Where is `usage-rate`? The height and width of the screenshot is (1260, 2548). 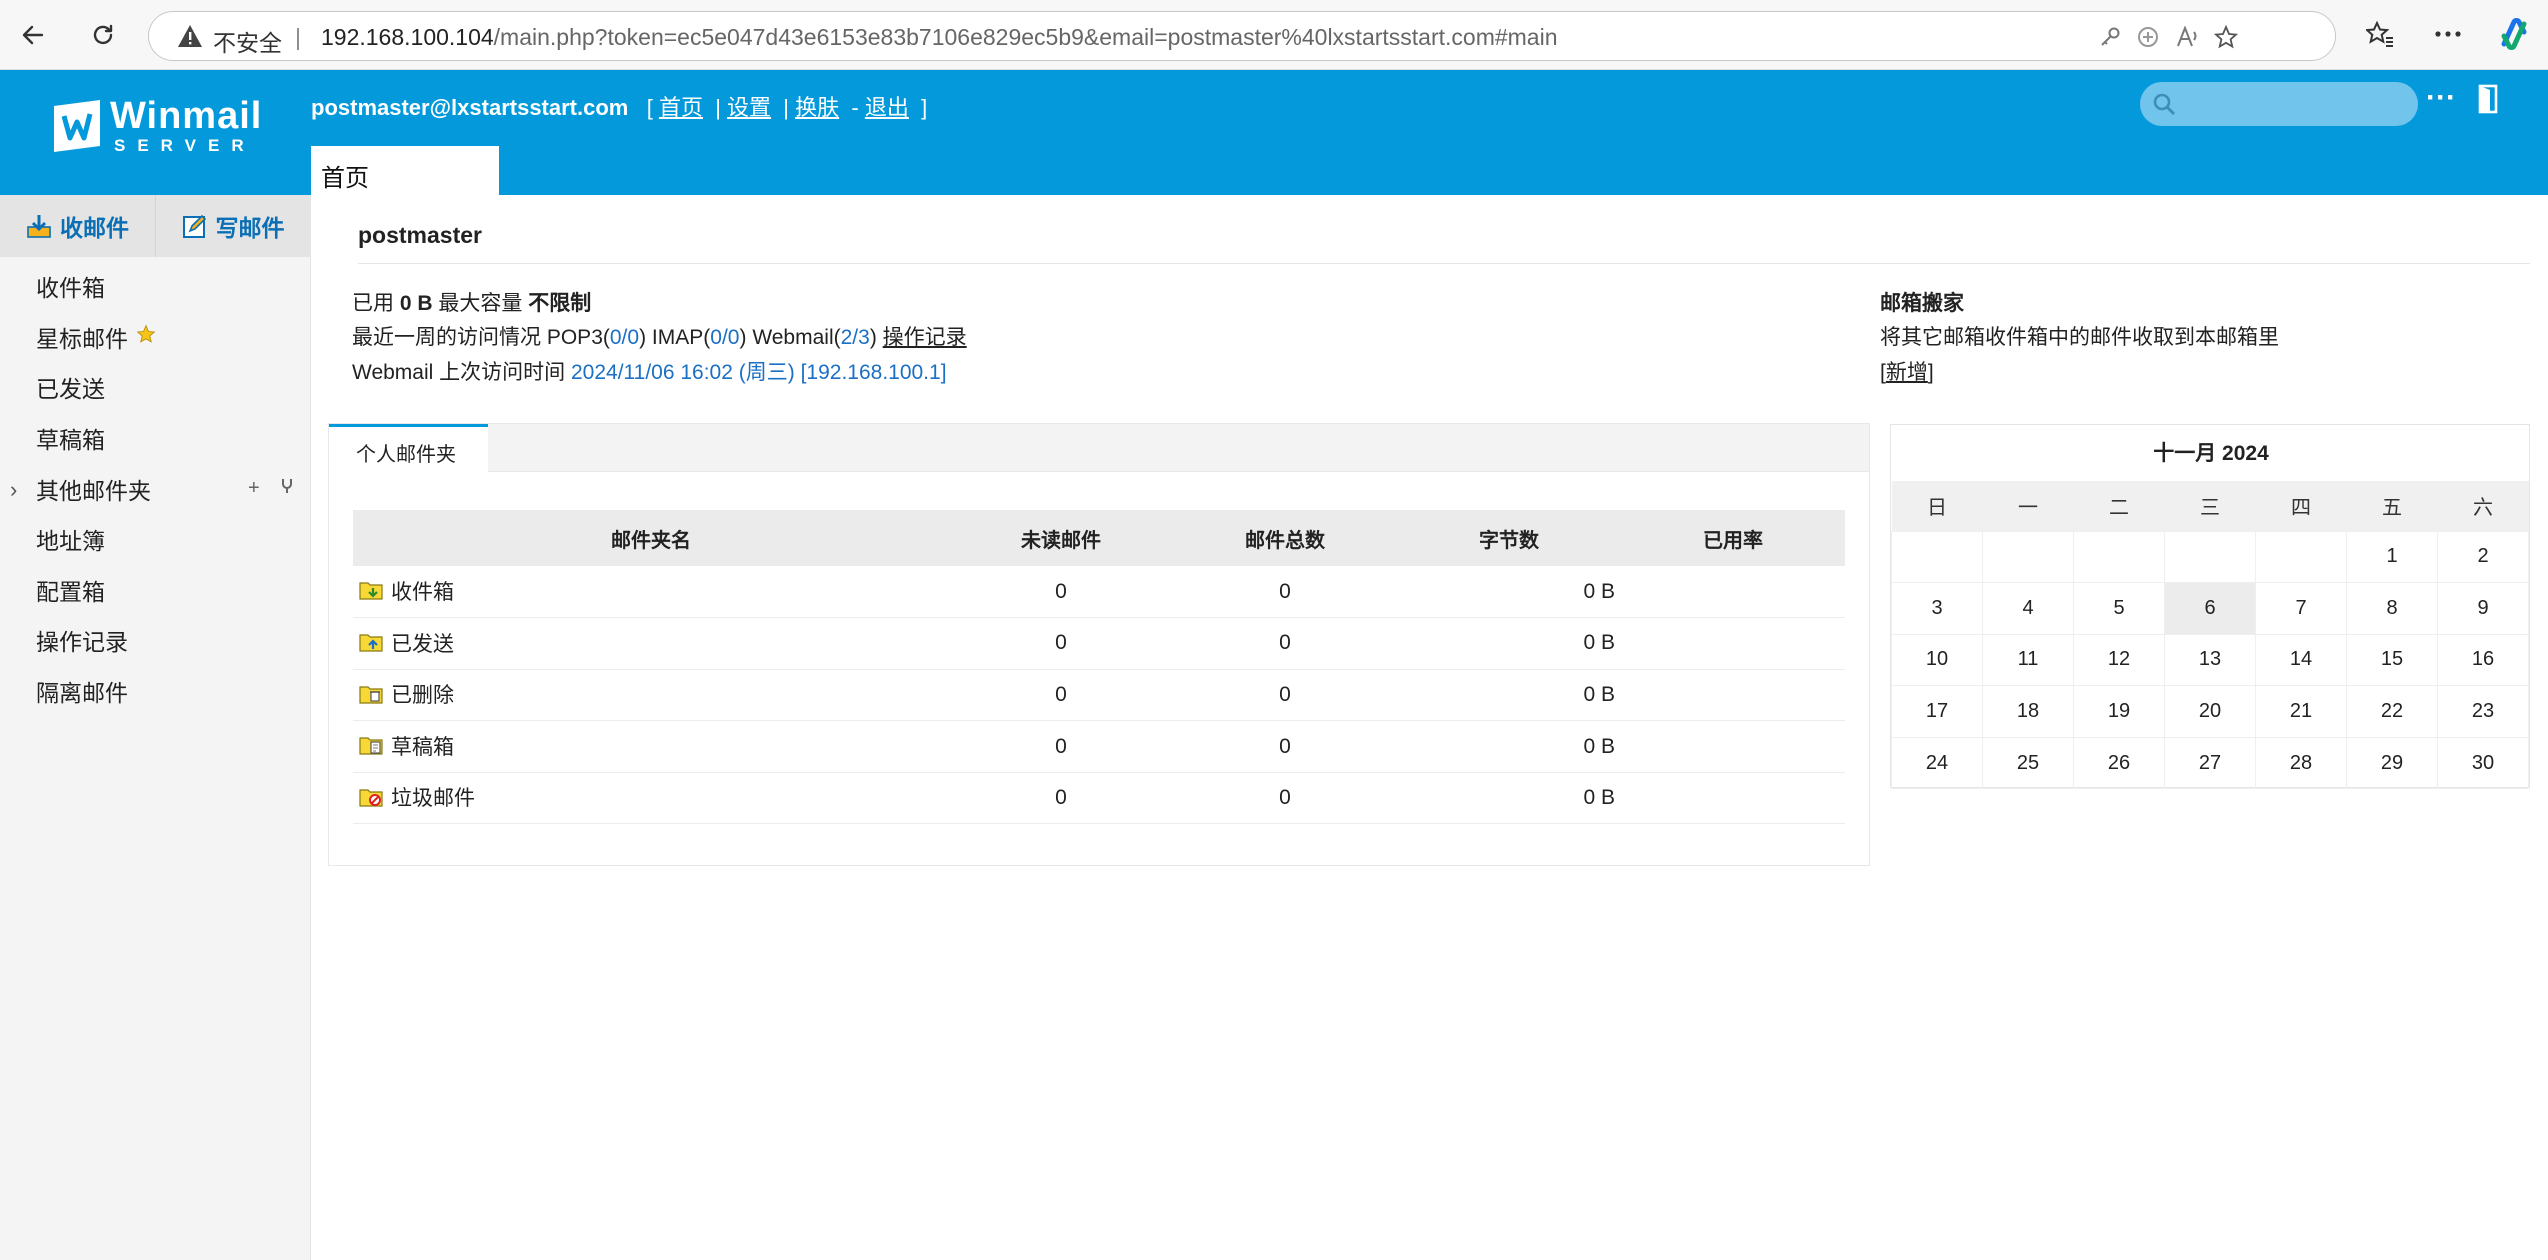
usage-rate is located at coordinates (1733, 592).